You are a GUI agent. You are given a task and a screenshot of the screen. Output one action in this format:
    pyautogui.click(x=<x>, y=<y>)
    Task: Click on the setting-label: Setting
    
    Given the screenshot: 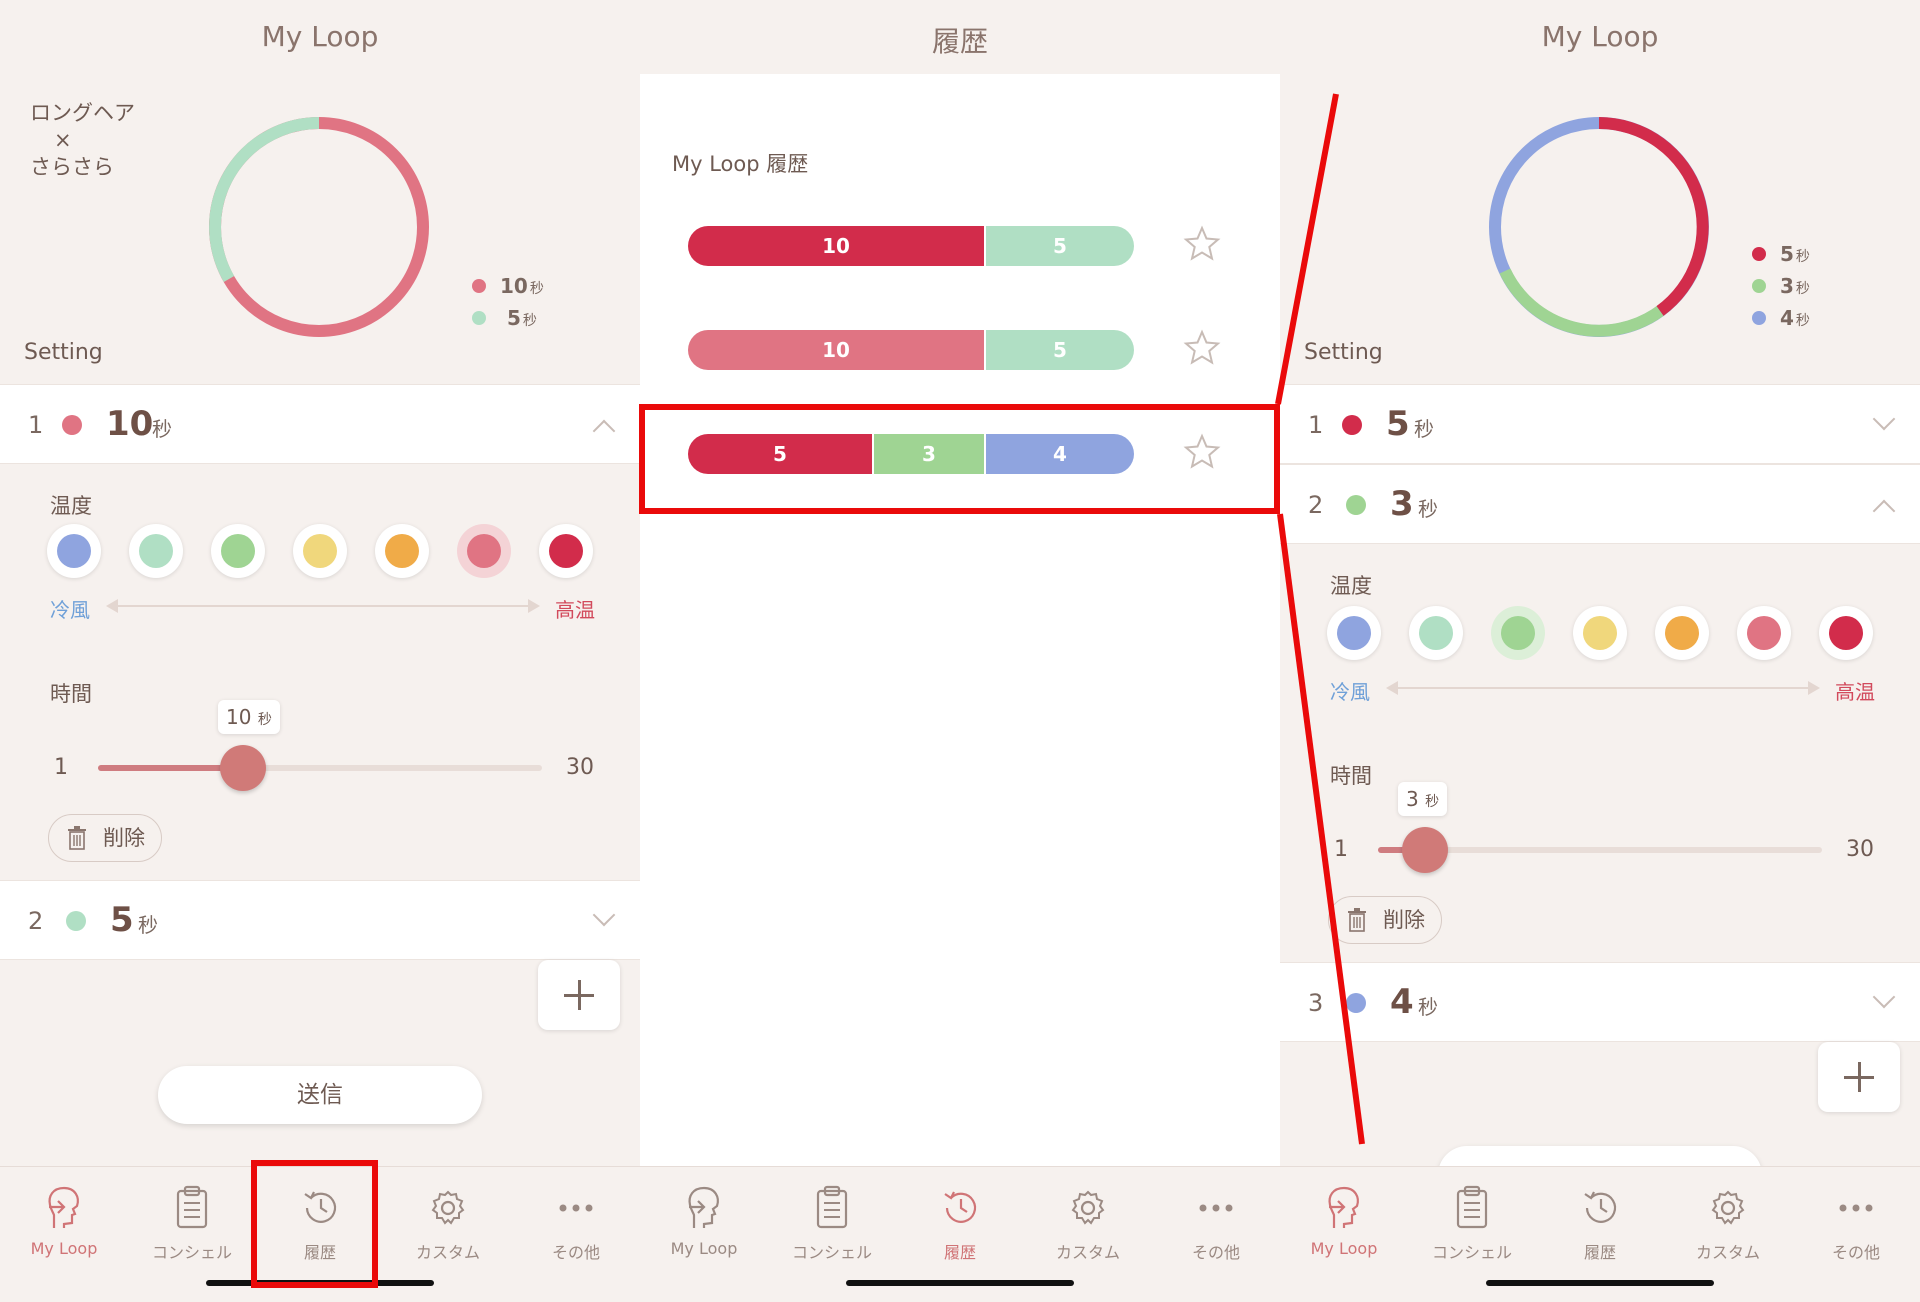 What is the action you would take?
    pyautogui.click(x=1343, y=352)
    